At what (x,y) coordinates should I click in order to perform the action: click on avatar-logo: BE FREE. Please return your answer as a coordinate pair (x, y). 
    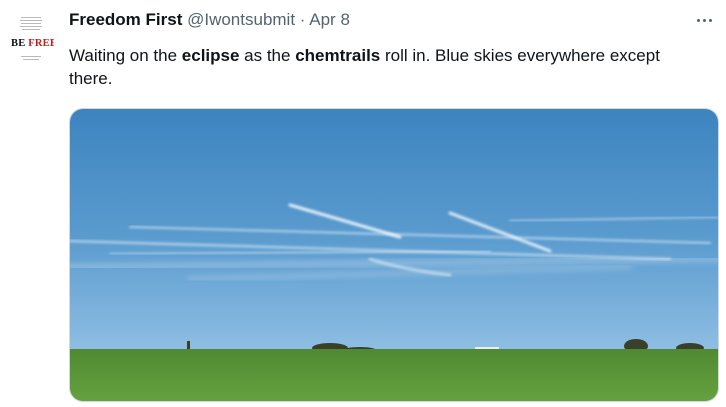
    Looking at the image, I should click on (32, 43).